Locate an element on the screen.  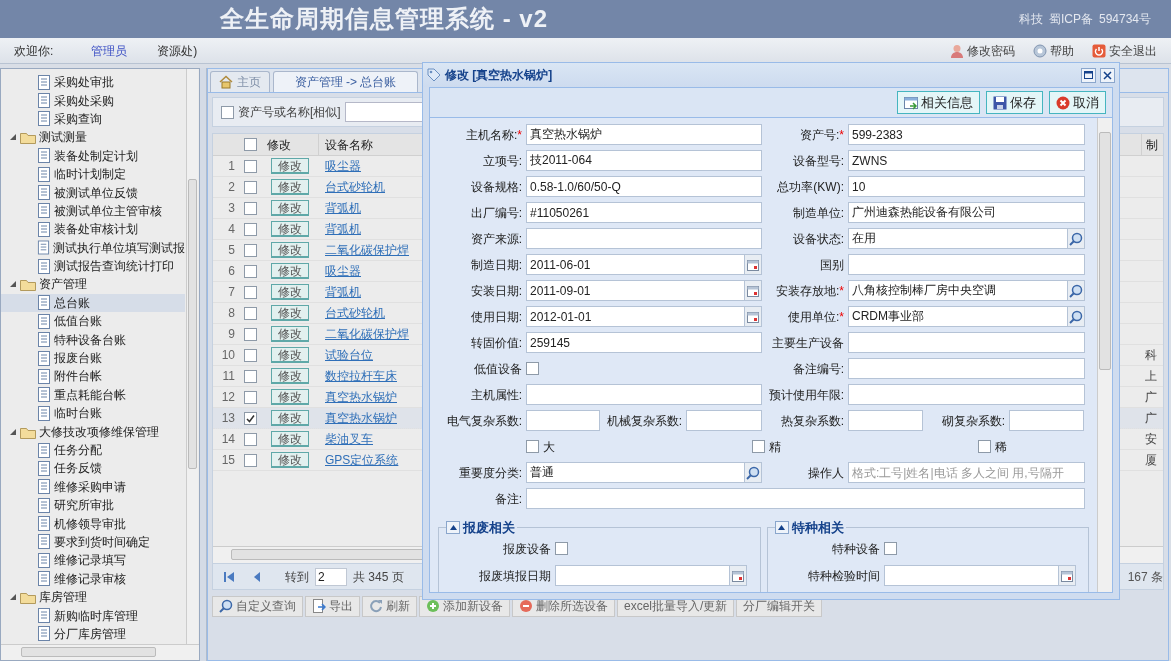
date-field: 2012-01-01 is located at coordinates (635, 316).